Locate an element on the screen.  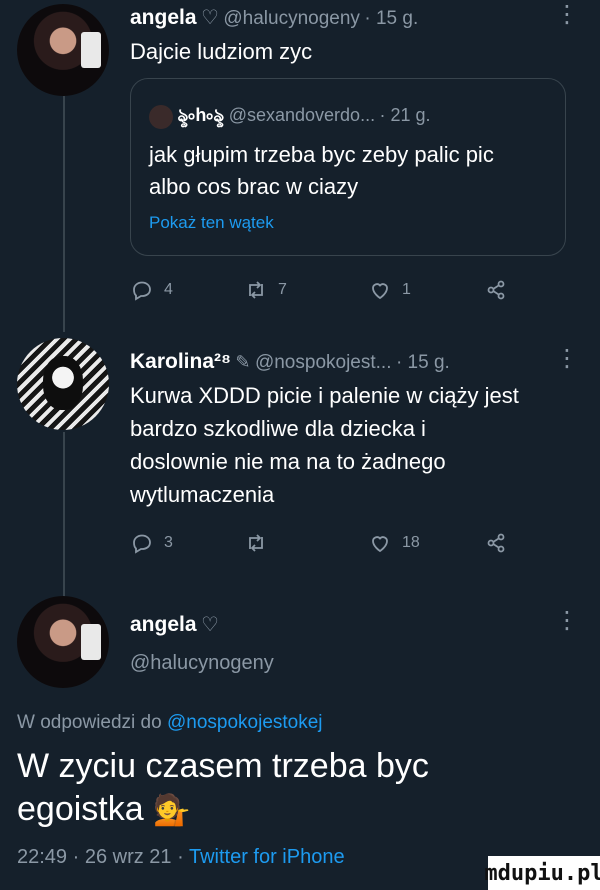
main-text-line-2: egoistka 💁 is located at coordinates (103, 810).